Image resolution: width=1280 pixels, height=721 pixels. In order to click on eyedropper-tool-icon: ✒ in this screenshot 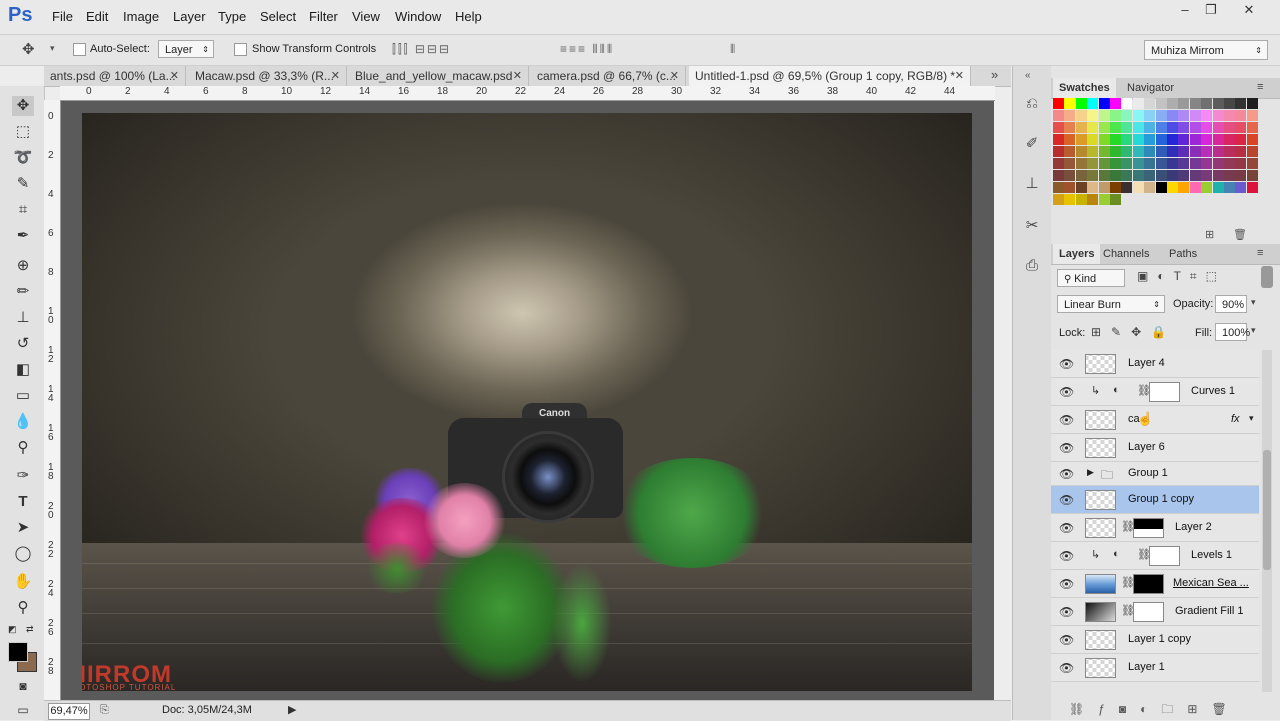, I will do `click(23, 236)`.